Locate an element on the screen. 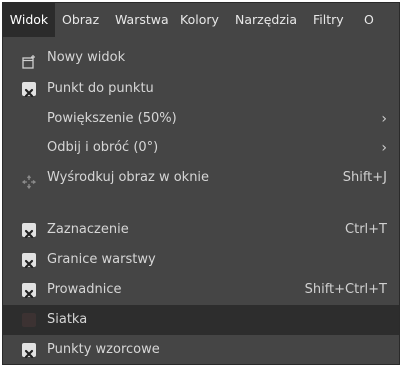 The width and height of the screenshot is (404, 367). new-view-icon is located at coordinates (29, 60).